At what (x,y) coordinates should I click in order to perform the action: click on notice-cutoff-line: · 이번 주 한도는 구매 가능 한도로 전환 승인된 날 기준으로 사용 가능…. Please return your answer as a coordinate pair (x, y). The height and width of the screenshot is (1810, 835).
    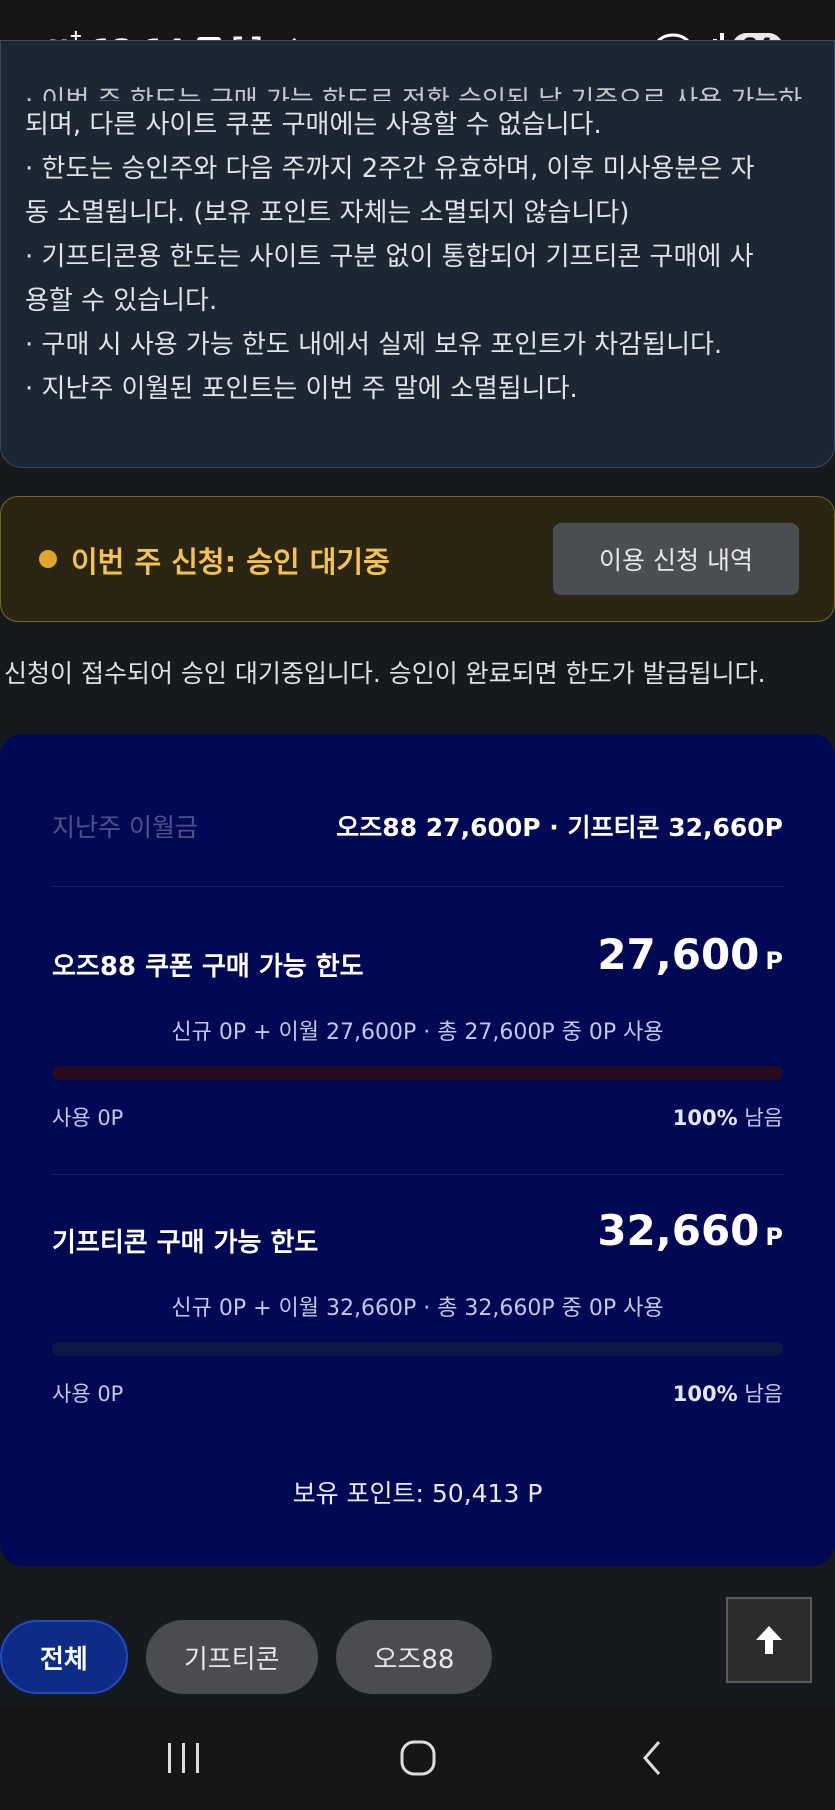
    Looking at the image, I should click on (414, 93).